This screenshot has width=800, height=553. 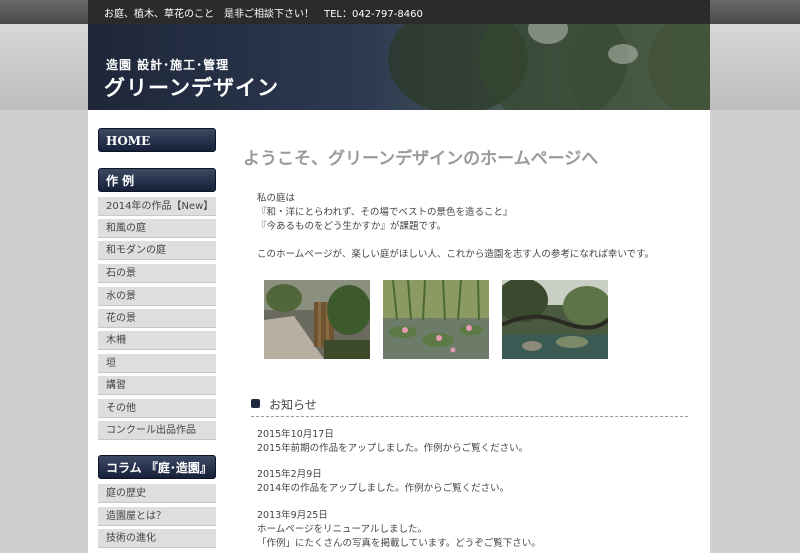 I want to click on nav-column-landscaper: 造園屋とは？, so click(x=157, y=516).